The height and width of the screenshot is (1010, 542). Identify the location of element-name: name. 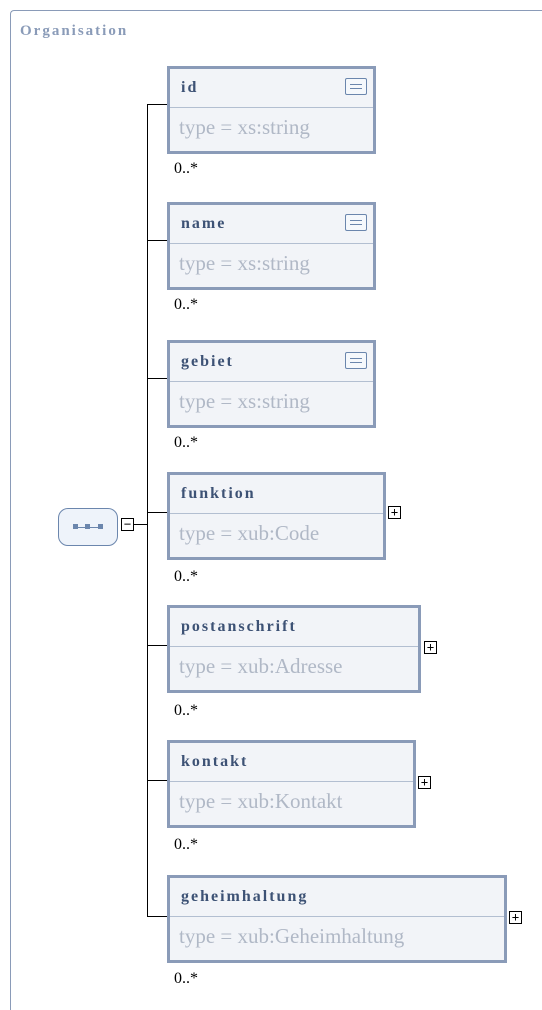
(204, 223).